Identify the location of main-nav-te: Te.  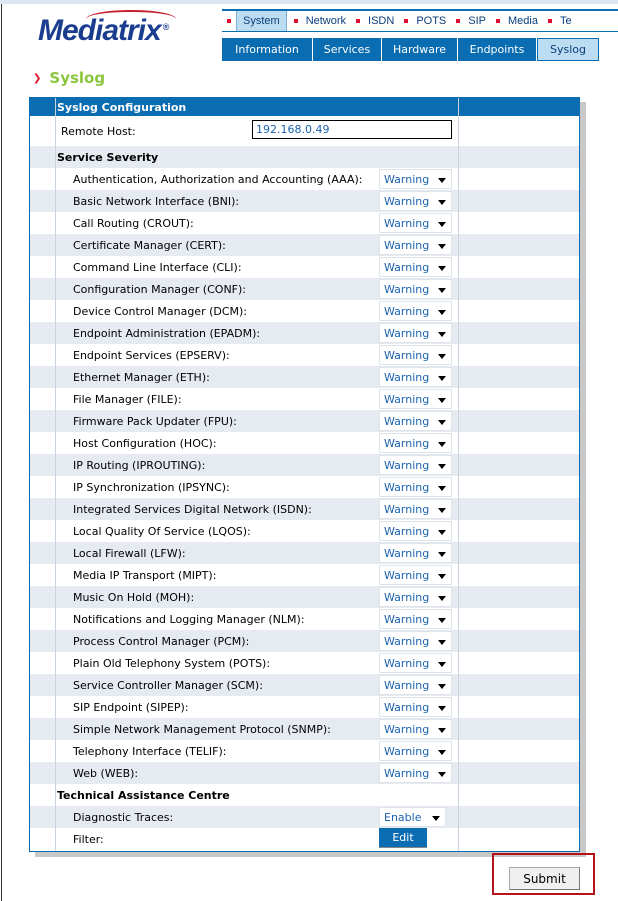
(560, 21).